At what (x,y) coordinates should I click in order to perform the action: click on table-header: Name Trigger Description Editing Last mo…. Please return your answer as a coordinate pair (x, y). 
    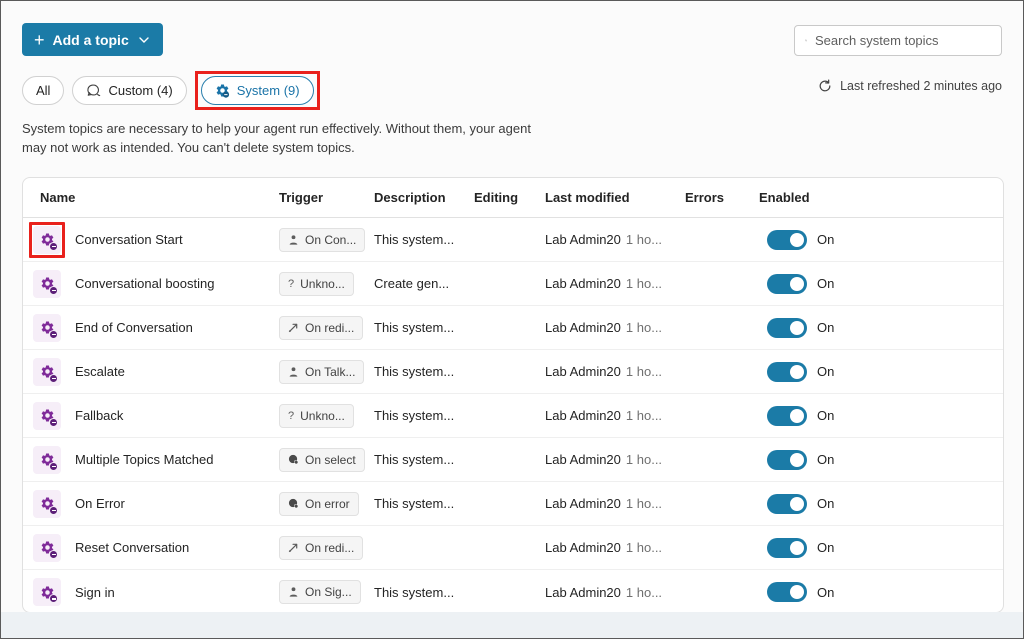
    Looking at the image, I should click on (513, 198).